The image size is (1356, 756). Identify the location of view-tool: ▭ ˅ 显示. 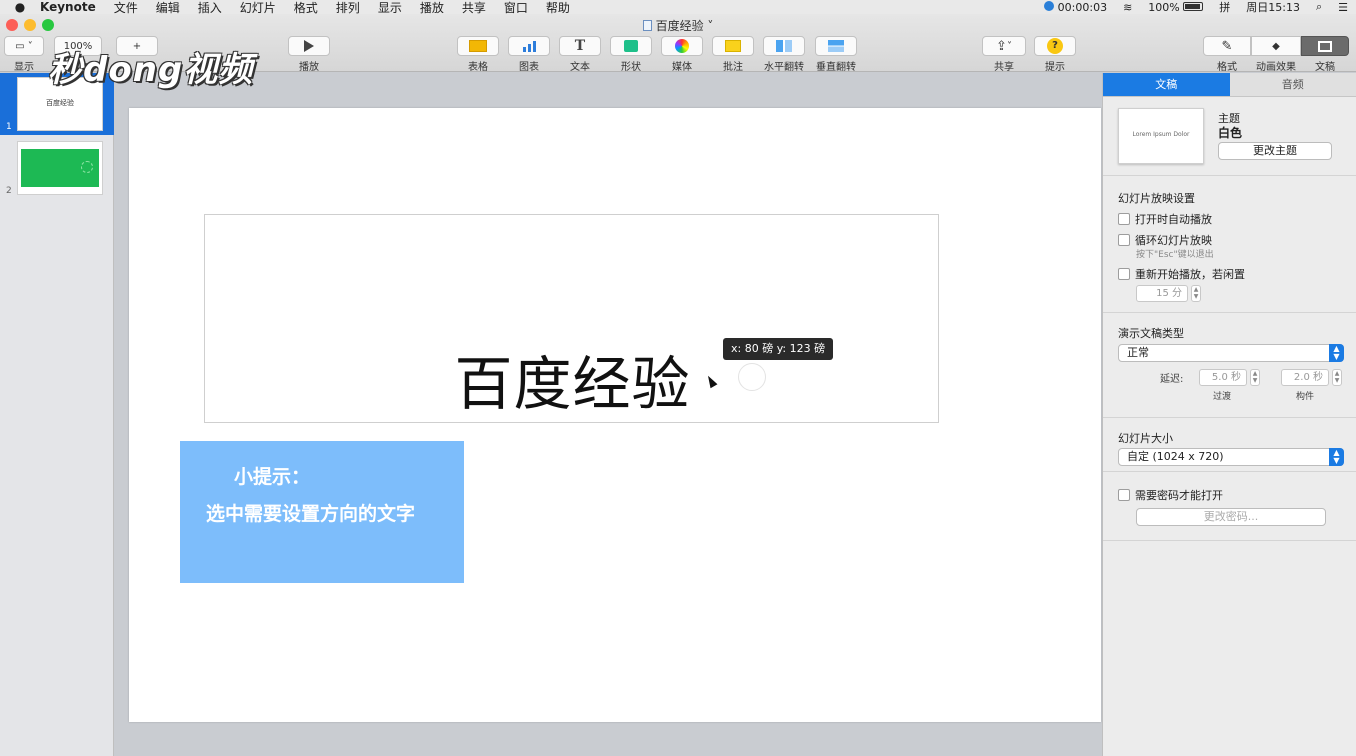
(24, 54).